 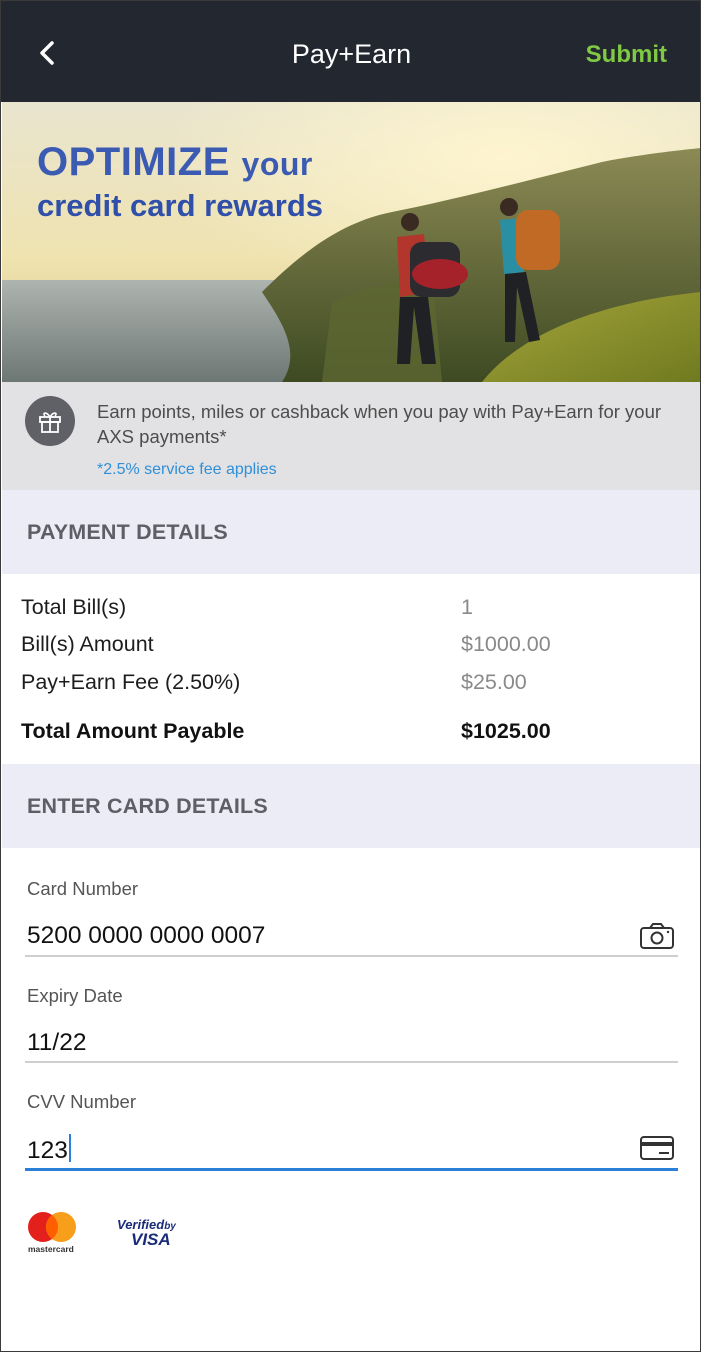 I want to click on summary-label: Bill(s) Amount, so click(x=87, y=644).